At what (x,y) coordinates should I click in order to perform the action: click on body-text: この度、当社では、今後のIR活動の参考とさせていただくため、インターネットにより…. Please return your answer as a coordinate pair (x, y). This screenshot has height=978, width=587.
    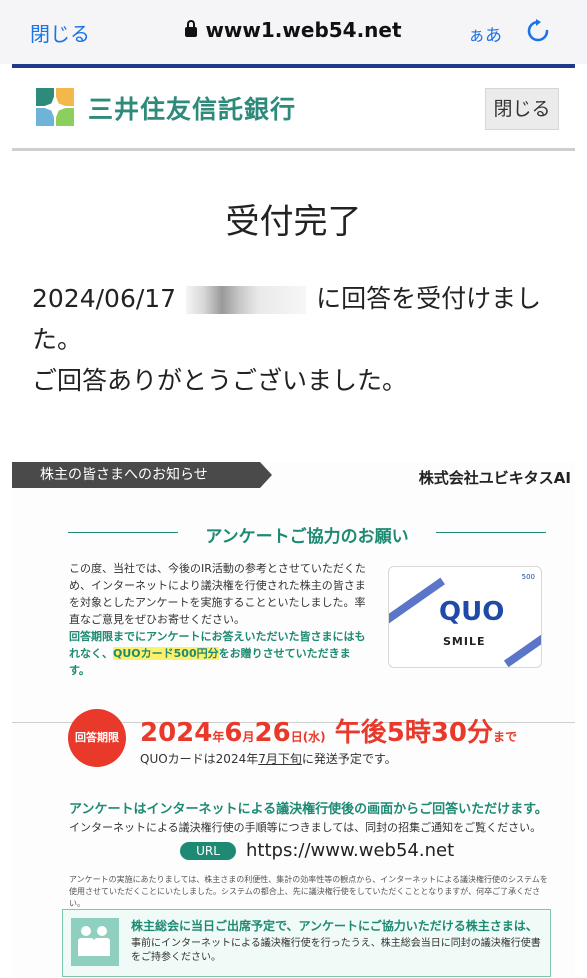
    Looking at the image, I should click on (217, 594).